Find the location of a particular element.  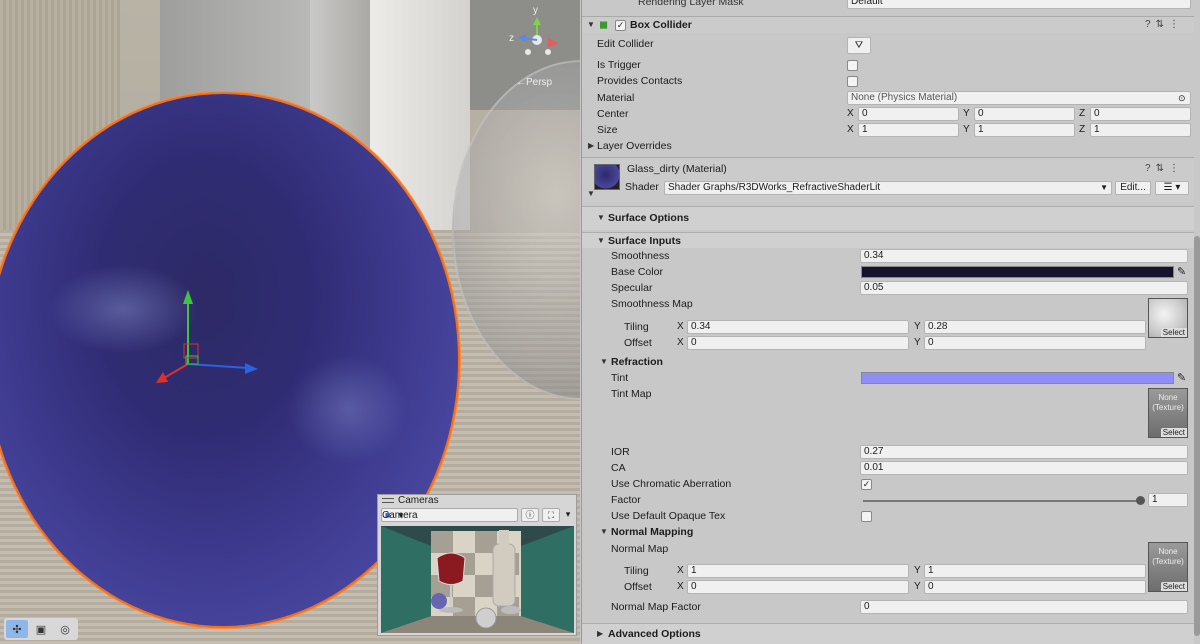

box-collider-title: Box Collider is located at coordinates (661, 25).